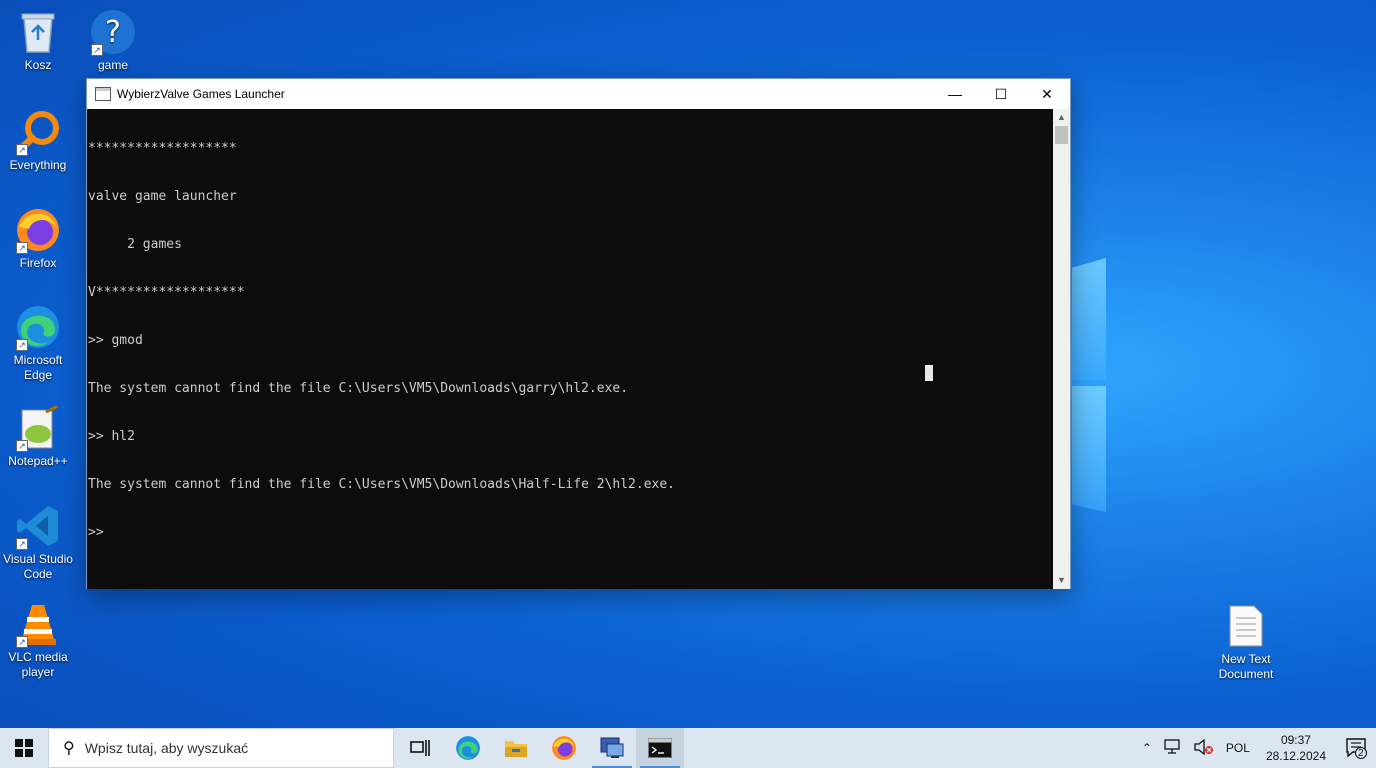  I want to click on desktop-icon-notepad-plus-plus: ↗ Notepad++, so click(38, 436).